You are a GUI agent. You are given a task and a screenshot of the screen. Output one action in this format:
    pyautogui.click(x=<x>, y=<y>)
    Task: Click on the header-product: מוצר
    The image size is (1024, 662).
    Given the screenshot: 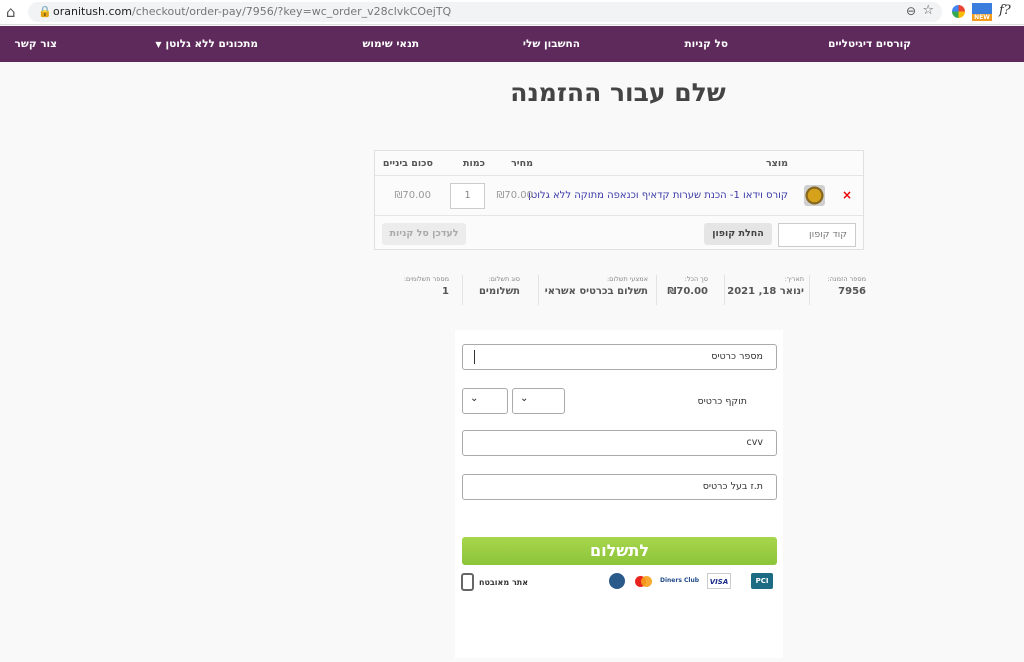 What is the action you would take?
    pyautogui.click(x=776, y=163)
    